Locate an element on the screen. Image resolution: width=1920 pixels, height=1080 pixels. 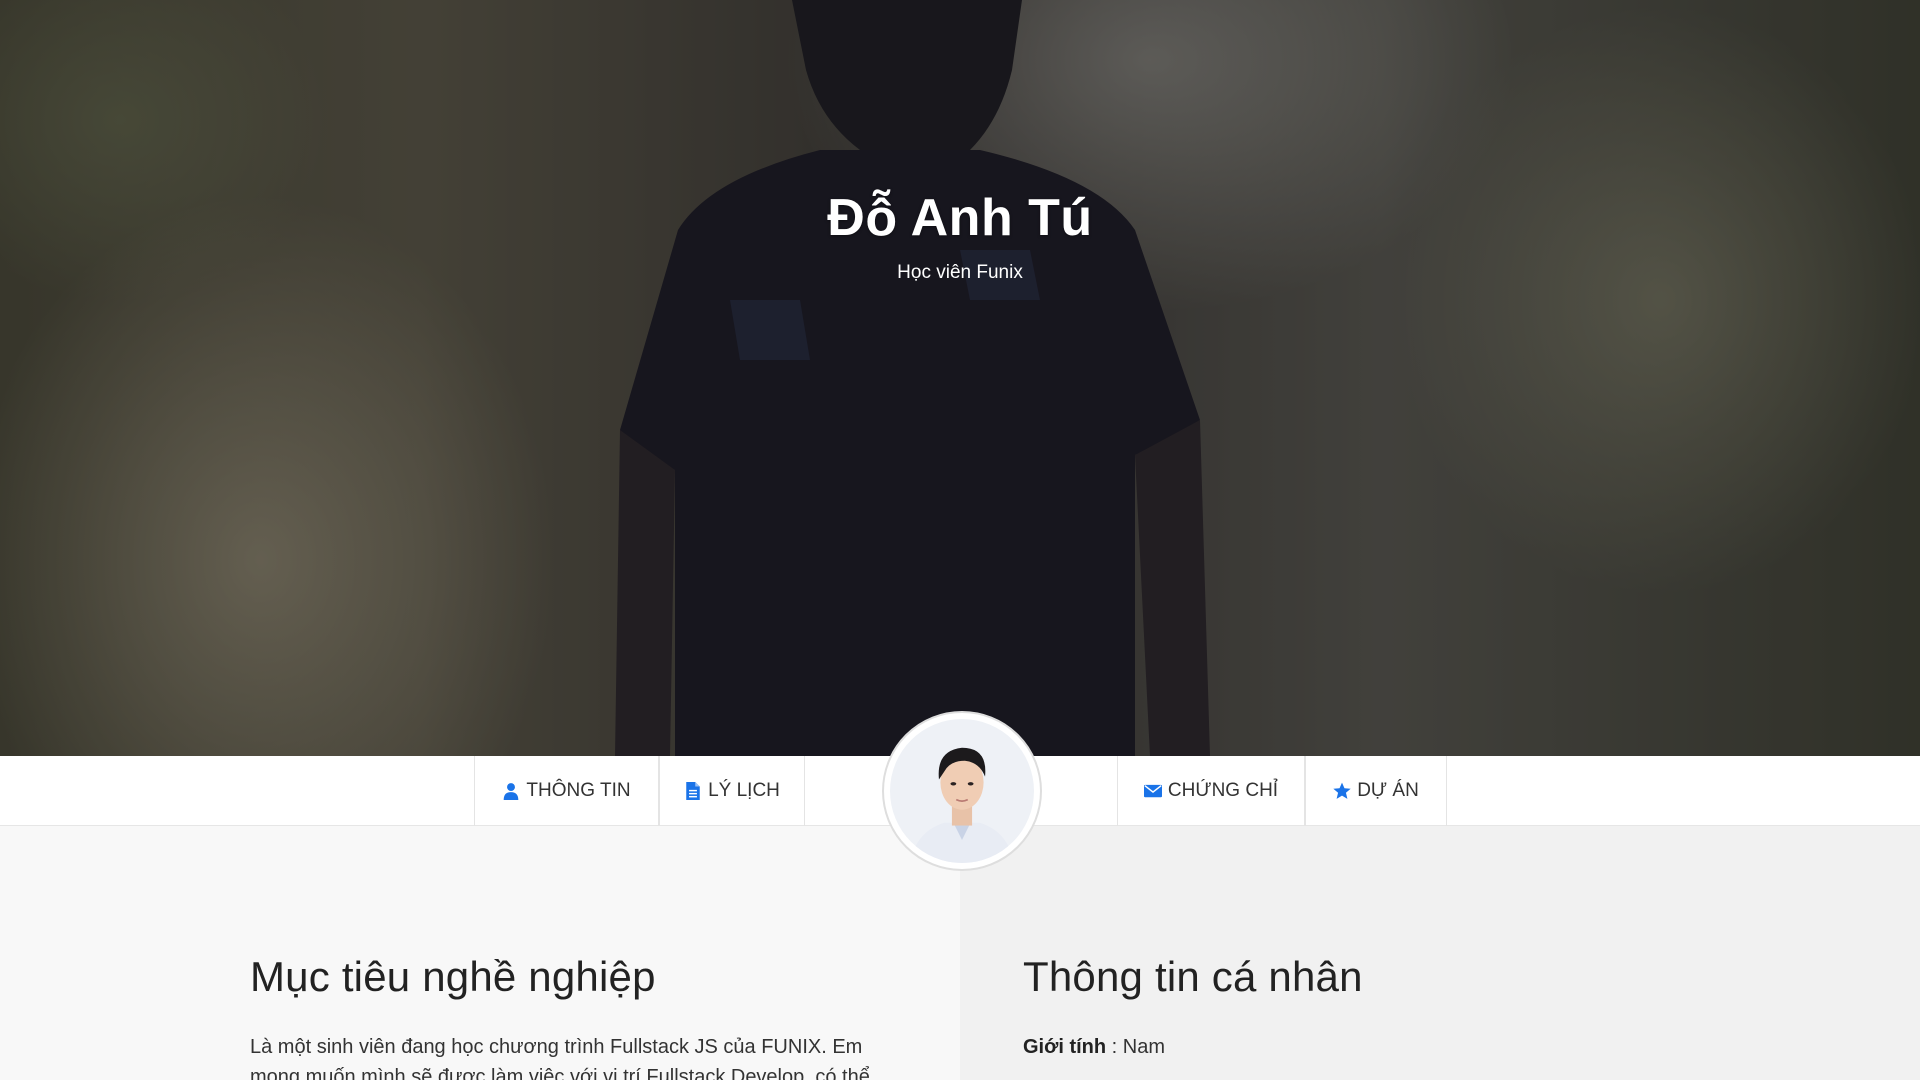
nav-item-label: LÝ LỊCH is located at coordinates (744, 790).